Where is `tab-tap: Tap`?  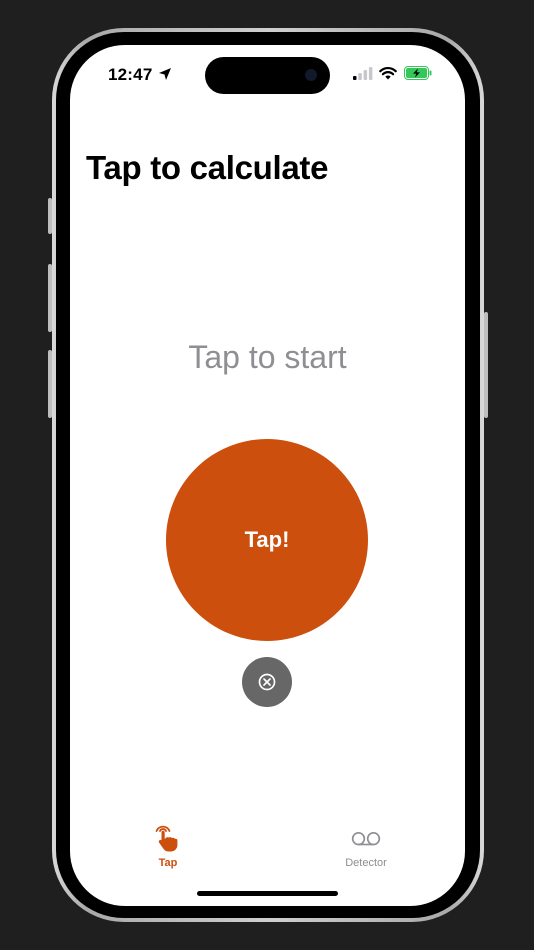 tab-tap: Tap is located at coordinates (168, 845).